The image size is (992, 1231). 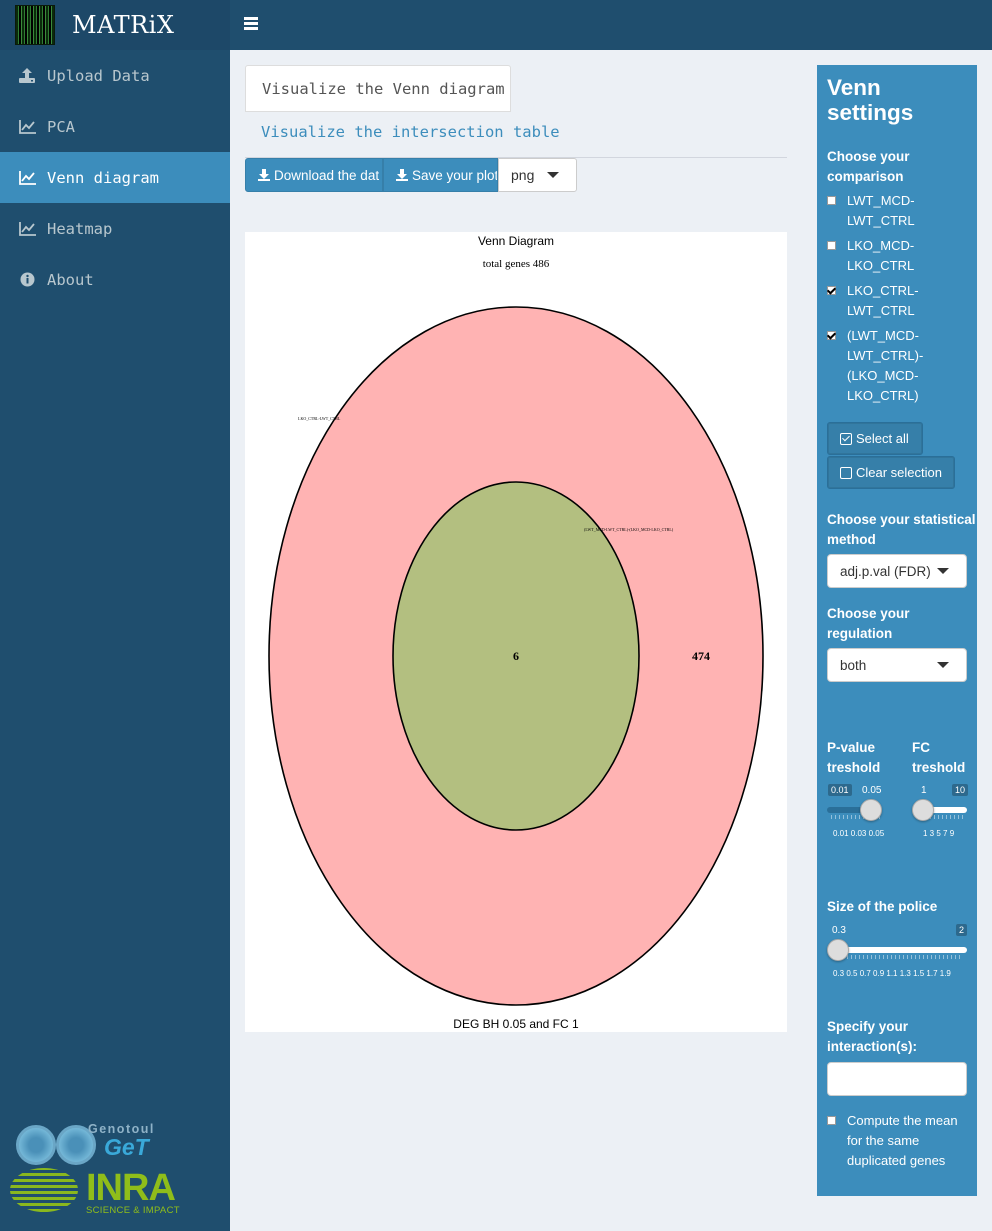 What do you see at coordinates (883, 335) in the screenshot?
I see `label-line: (LWT_MCD-` at bounding box center [883, 335].